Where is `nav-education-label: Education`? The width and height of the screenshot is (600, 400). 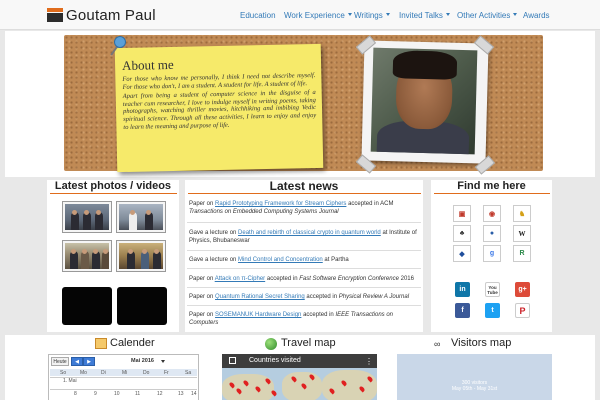 nav-education-label: Education is located at coordinates (258, 15).